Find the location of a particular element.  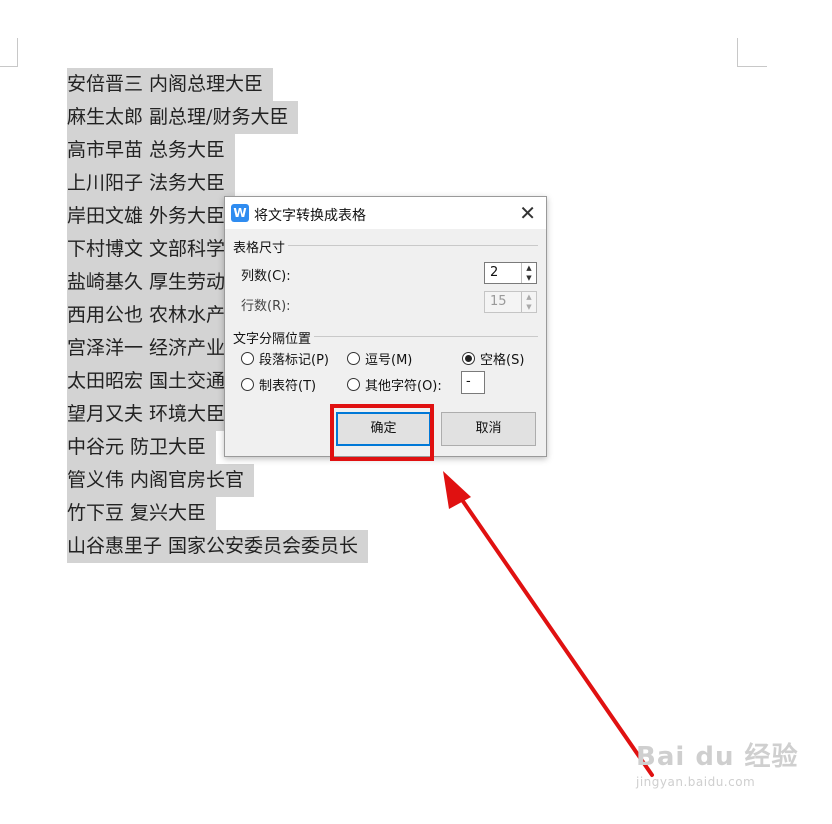

annotation-arrow-icon is located at coordinates (548, 624).